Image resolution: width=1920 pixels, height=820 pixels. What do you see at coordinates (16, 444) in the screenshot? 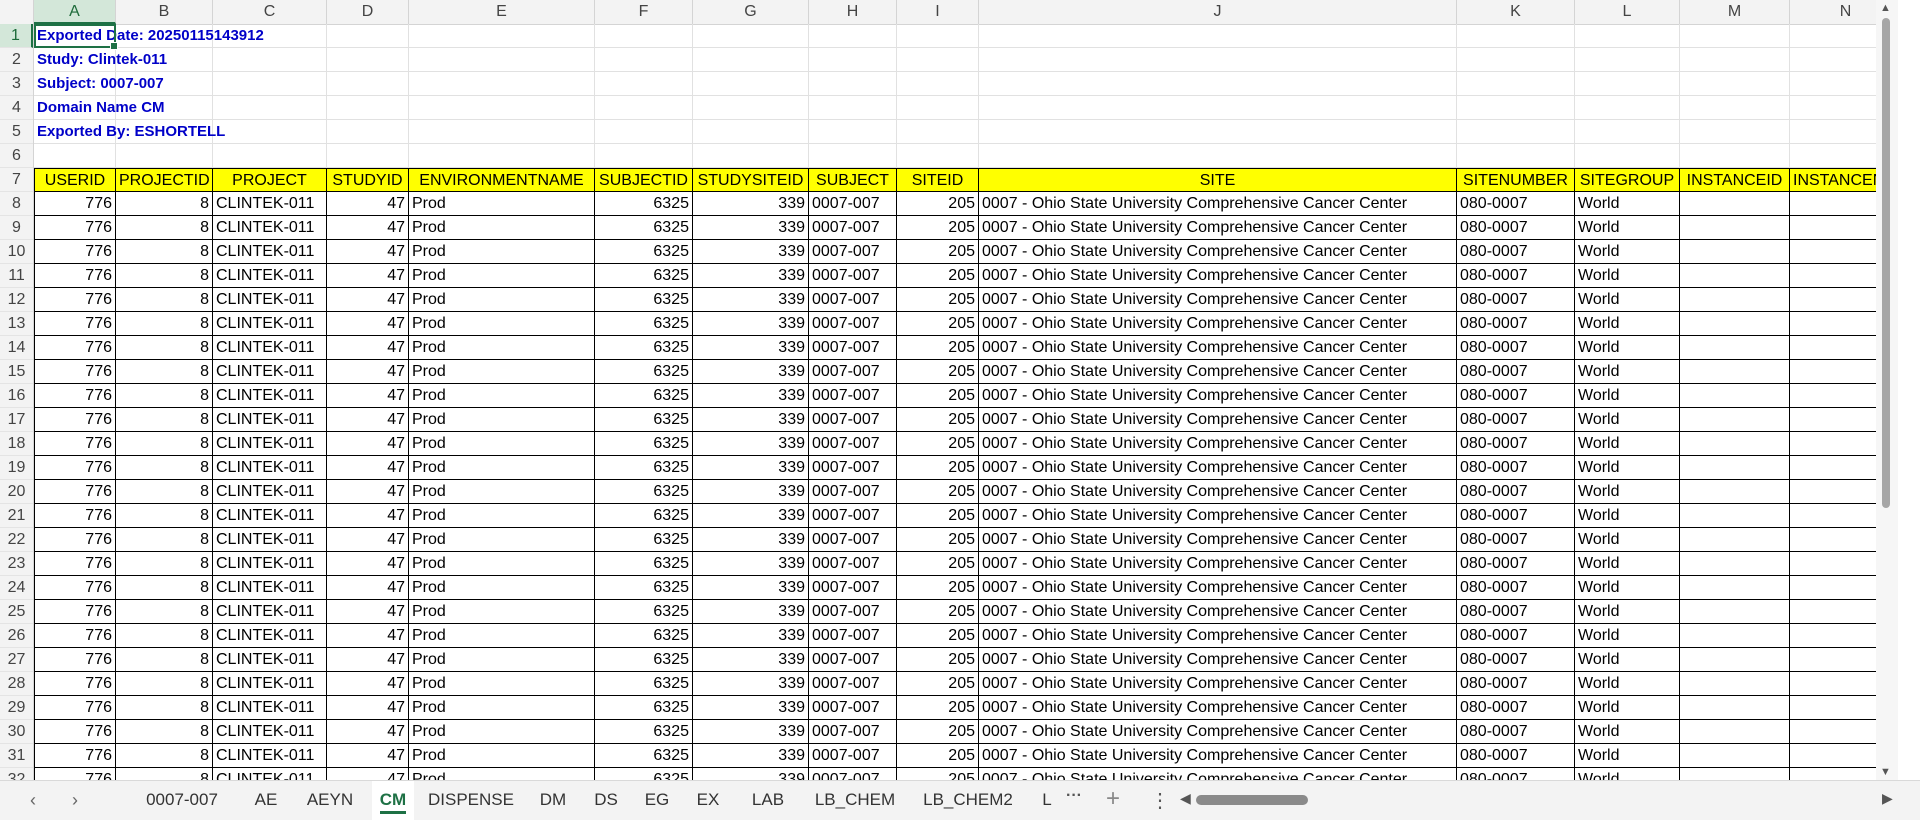
I see `row-header-18: 18` at bounding box center [16, 444].